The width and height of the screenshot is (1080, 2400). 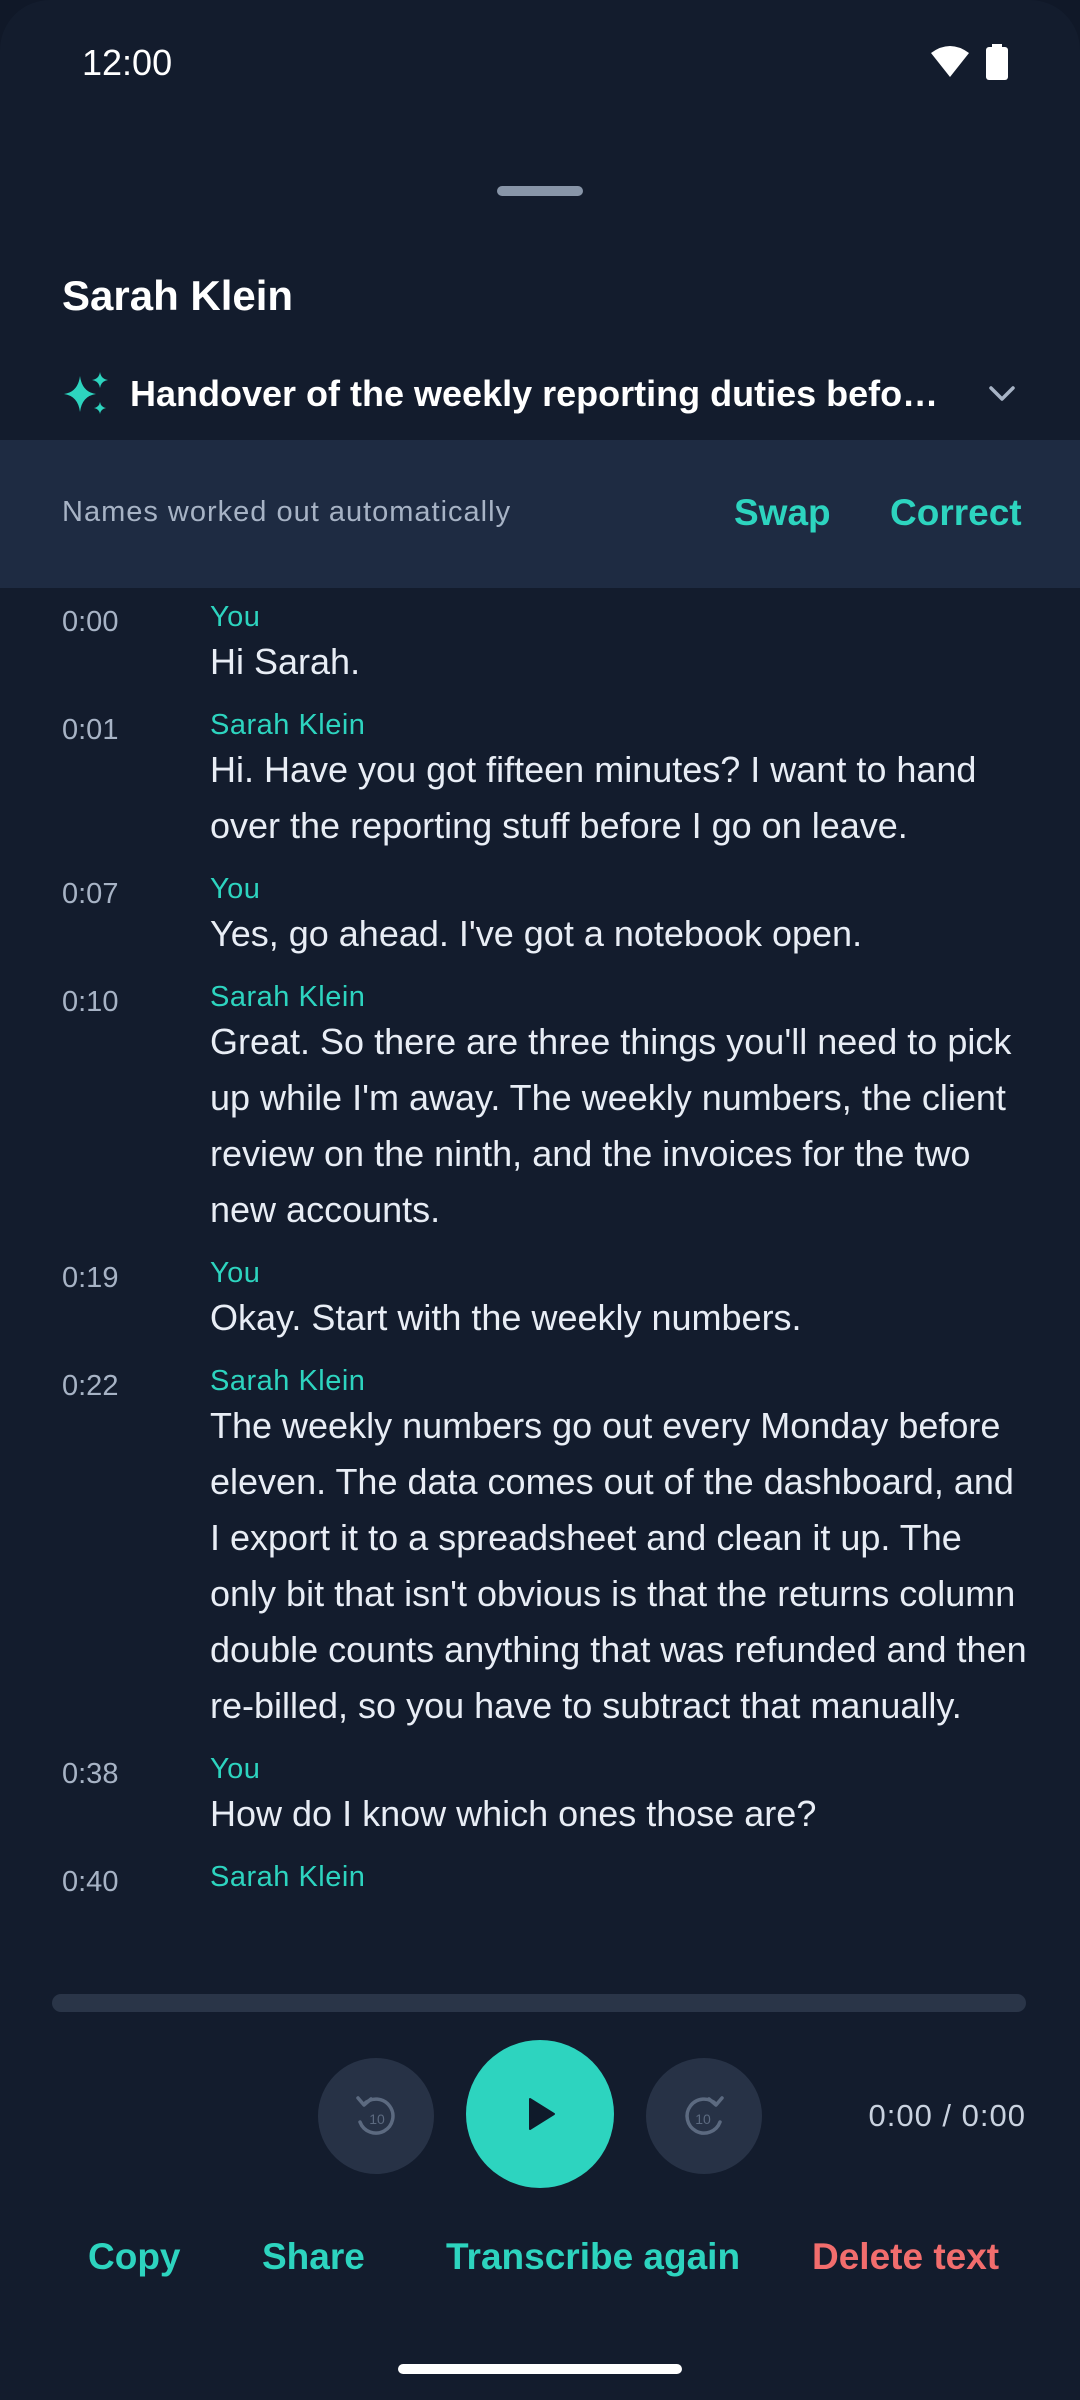 What do you see at coordinates (178, 295) in the screenshot?
I see `speaker-title: Sarah Klein` at bounding box center [178, 295].